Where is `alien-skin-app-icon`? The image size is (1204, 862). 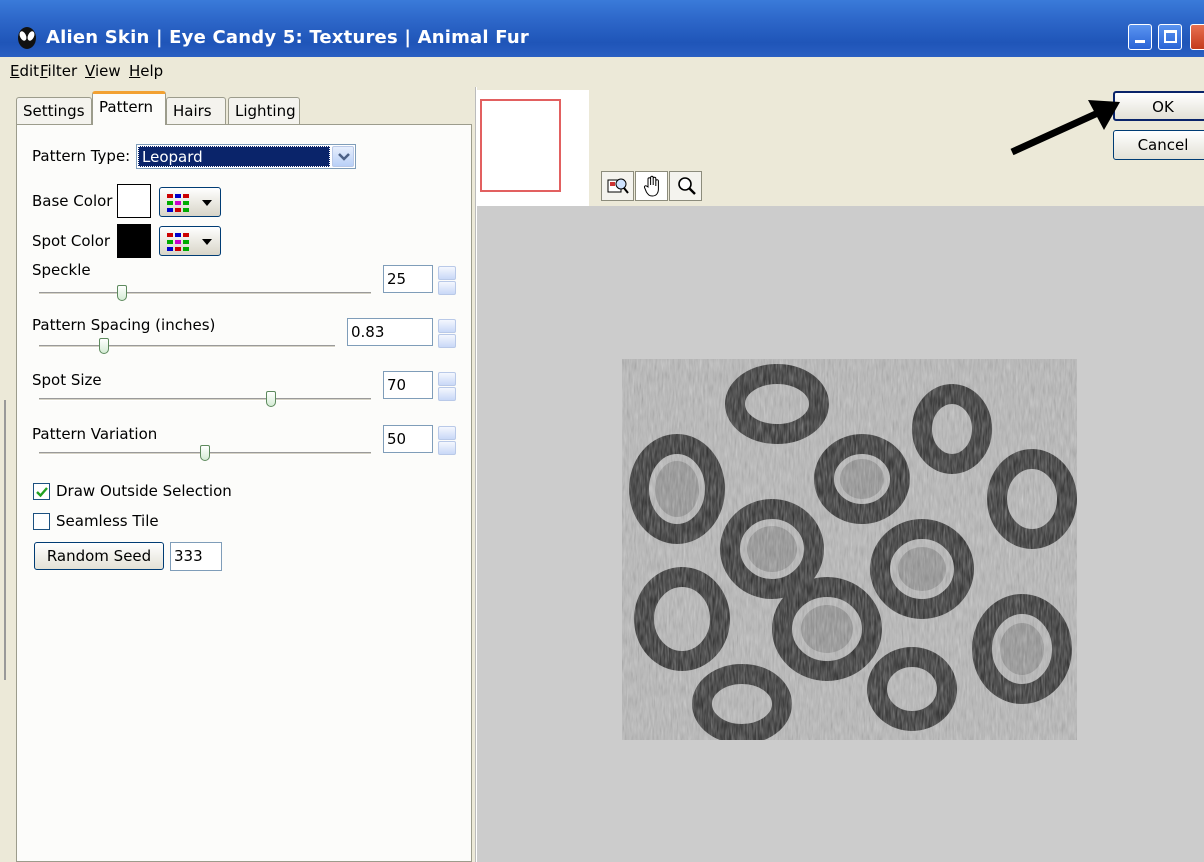
alien-skin-app-icon is located at coordinates (27, 38).